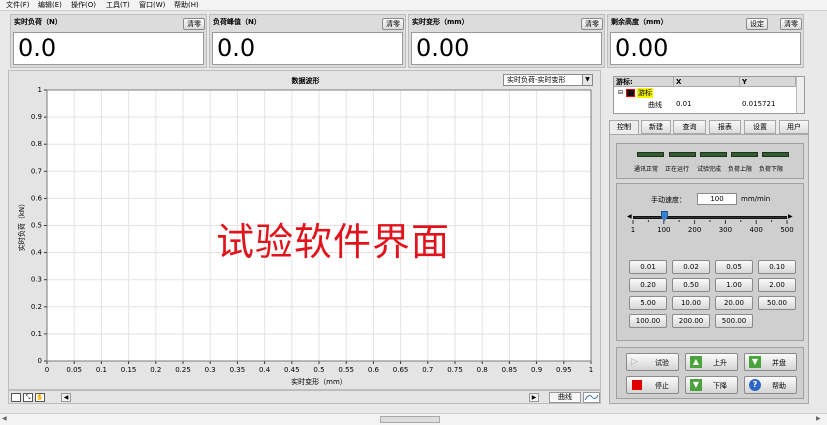  What do you see at coordinates (36, 280) in the screenshot?
I see `y-tick-label: 0.3` at bounding box center [36, 280].